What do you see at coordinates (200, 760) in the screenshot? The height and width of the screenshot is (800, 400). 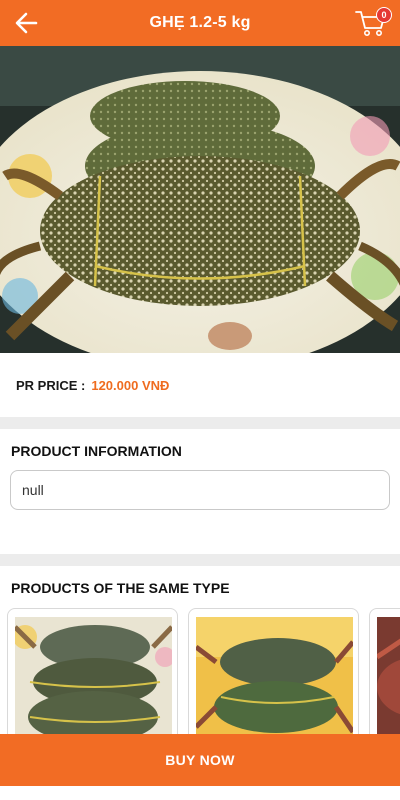 I see `buy-now-button: BUY NOW` at bounding box center [200, 760].